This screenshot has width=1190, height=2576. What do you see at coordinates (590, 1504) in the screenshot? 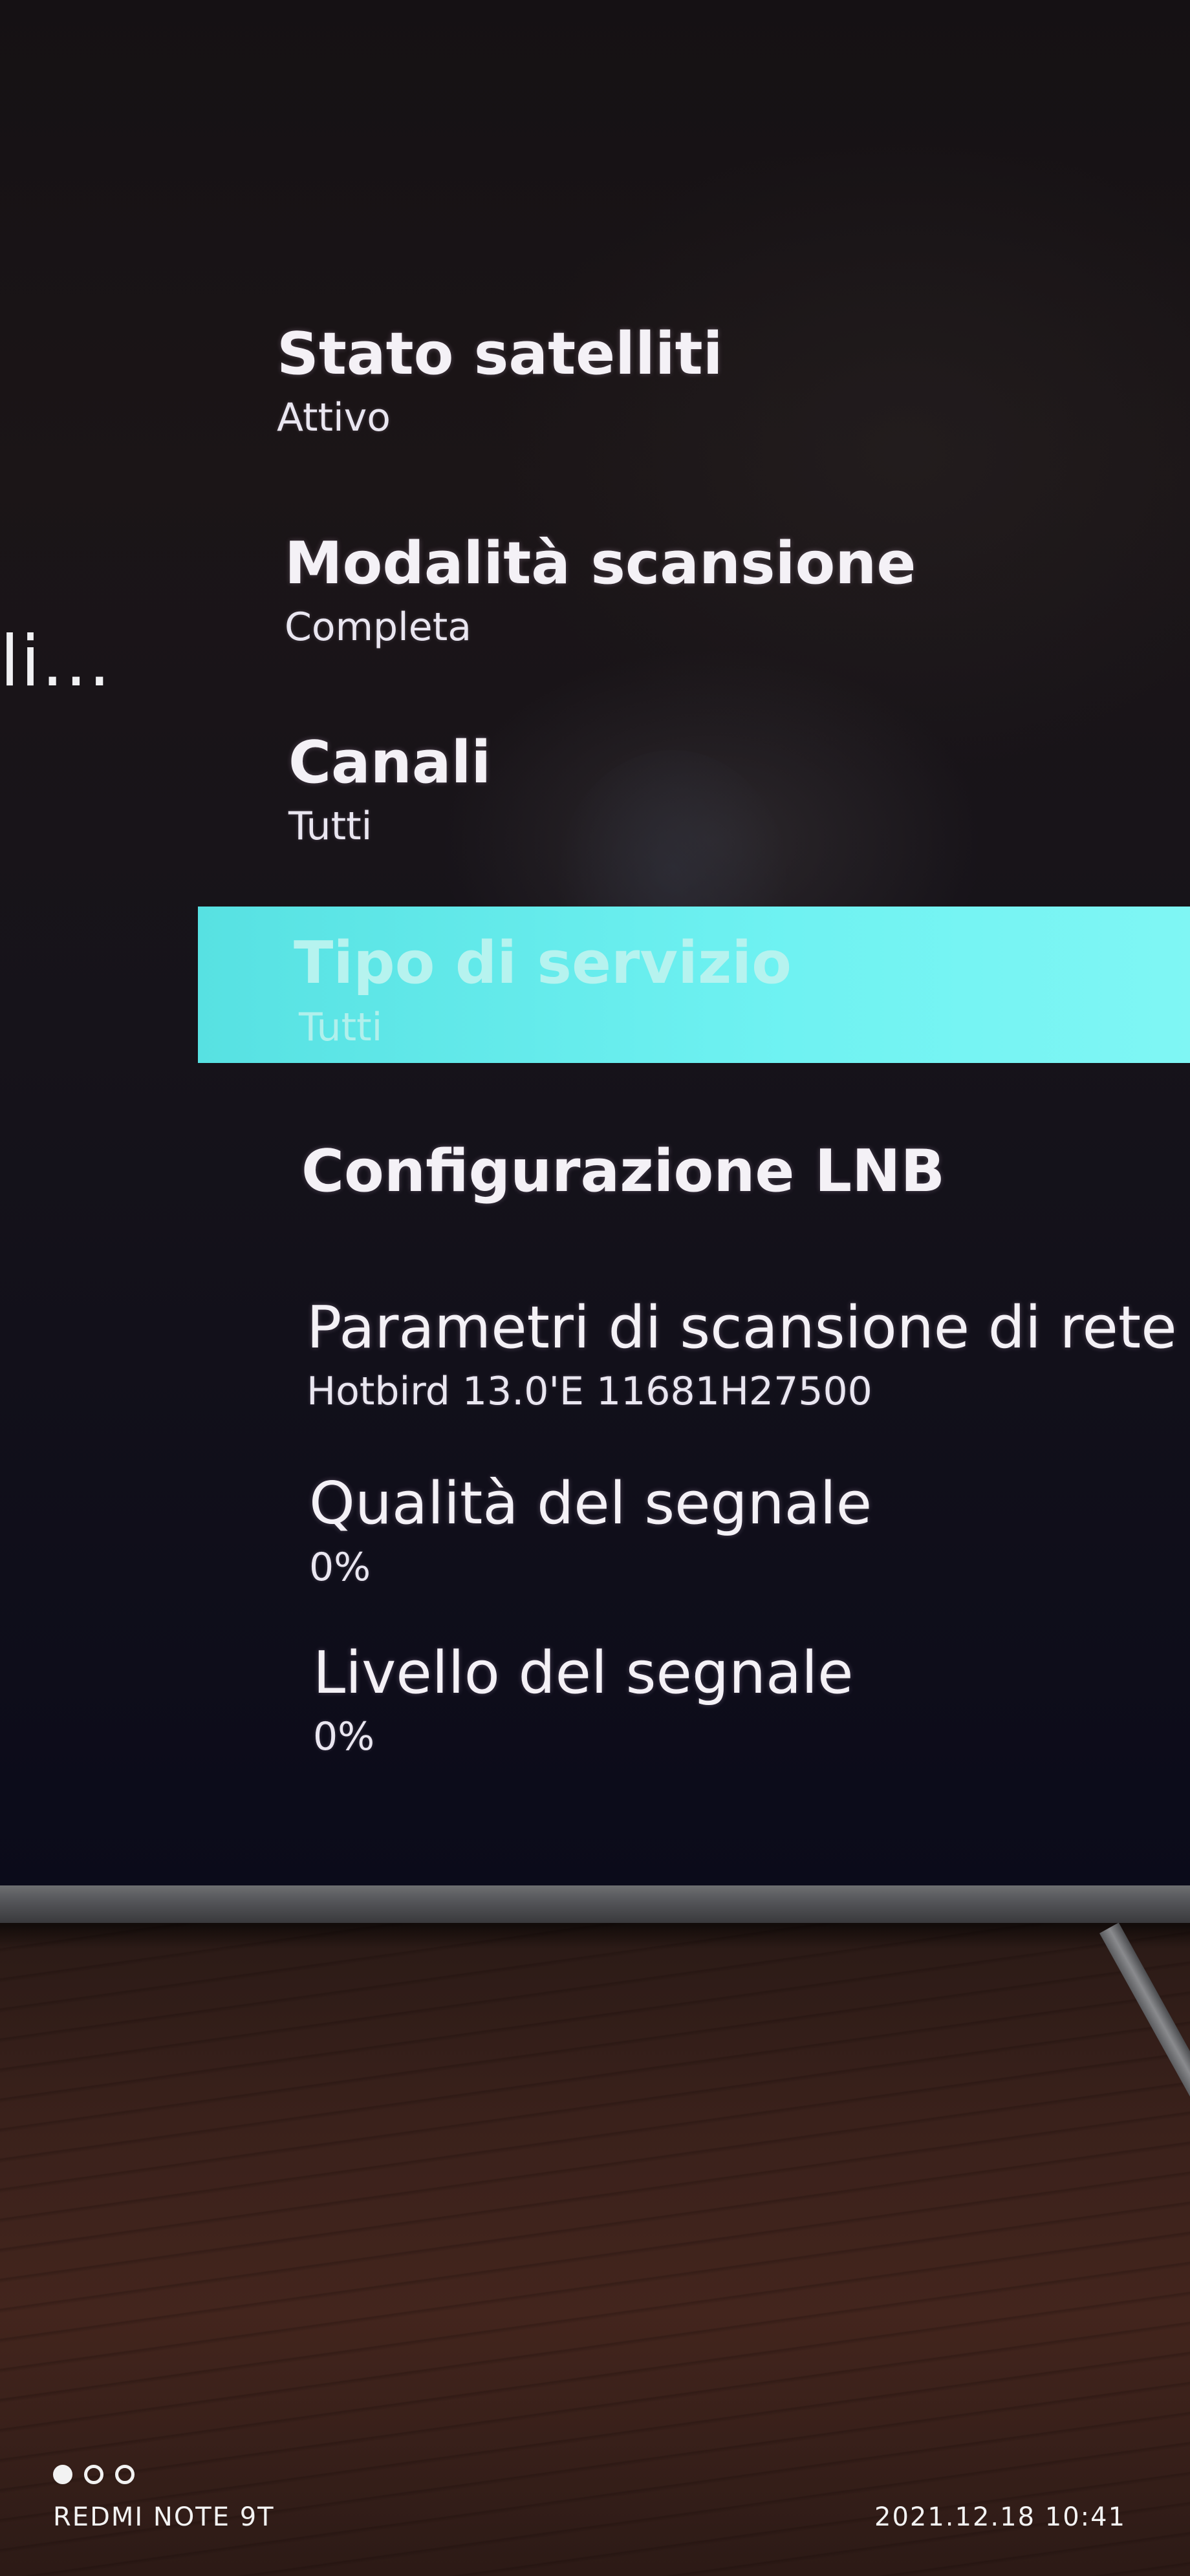
I see `menu-item-title: Qualità del segnale` at bounding box center [590, 1504].